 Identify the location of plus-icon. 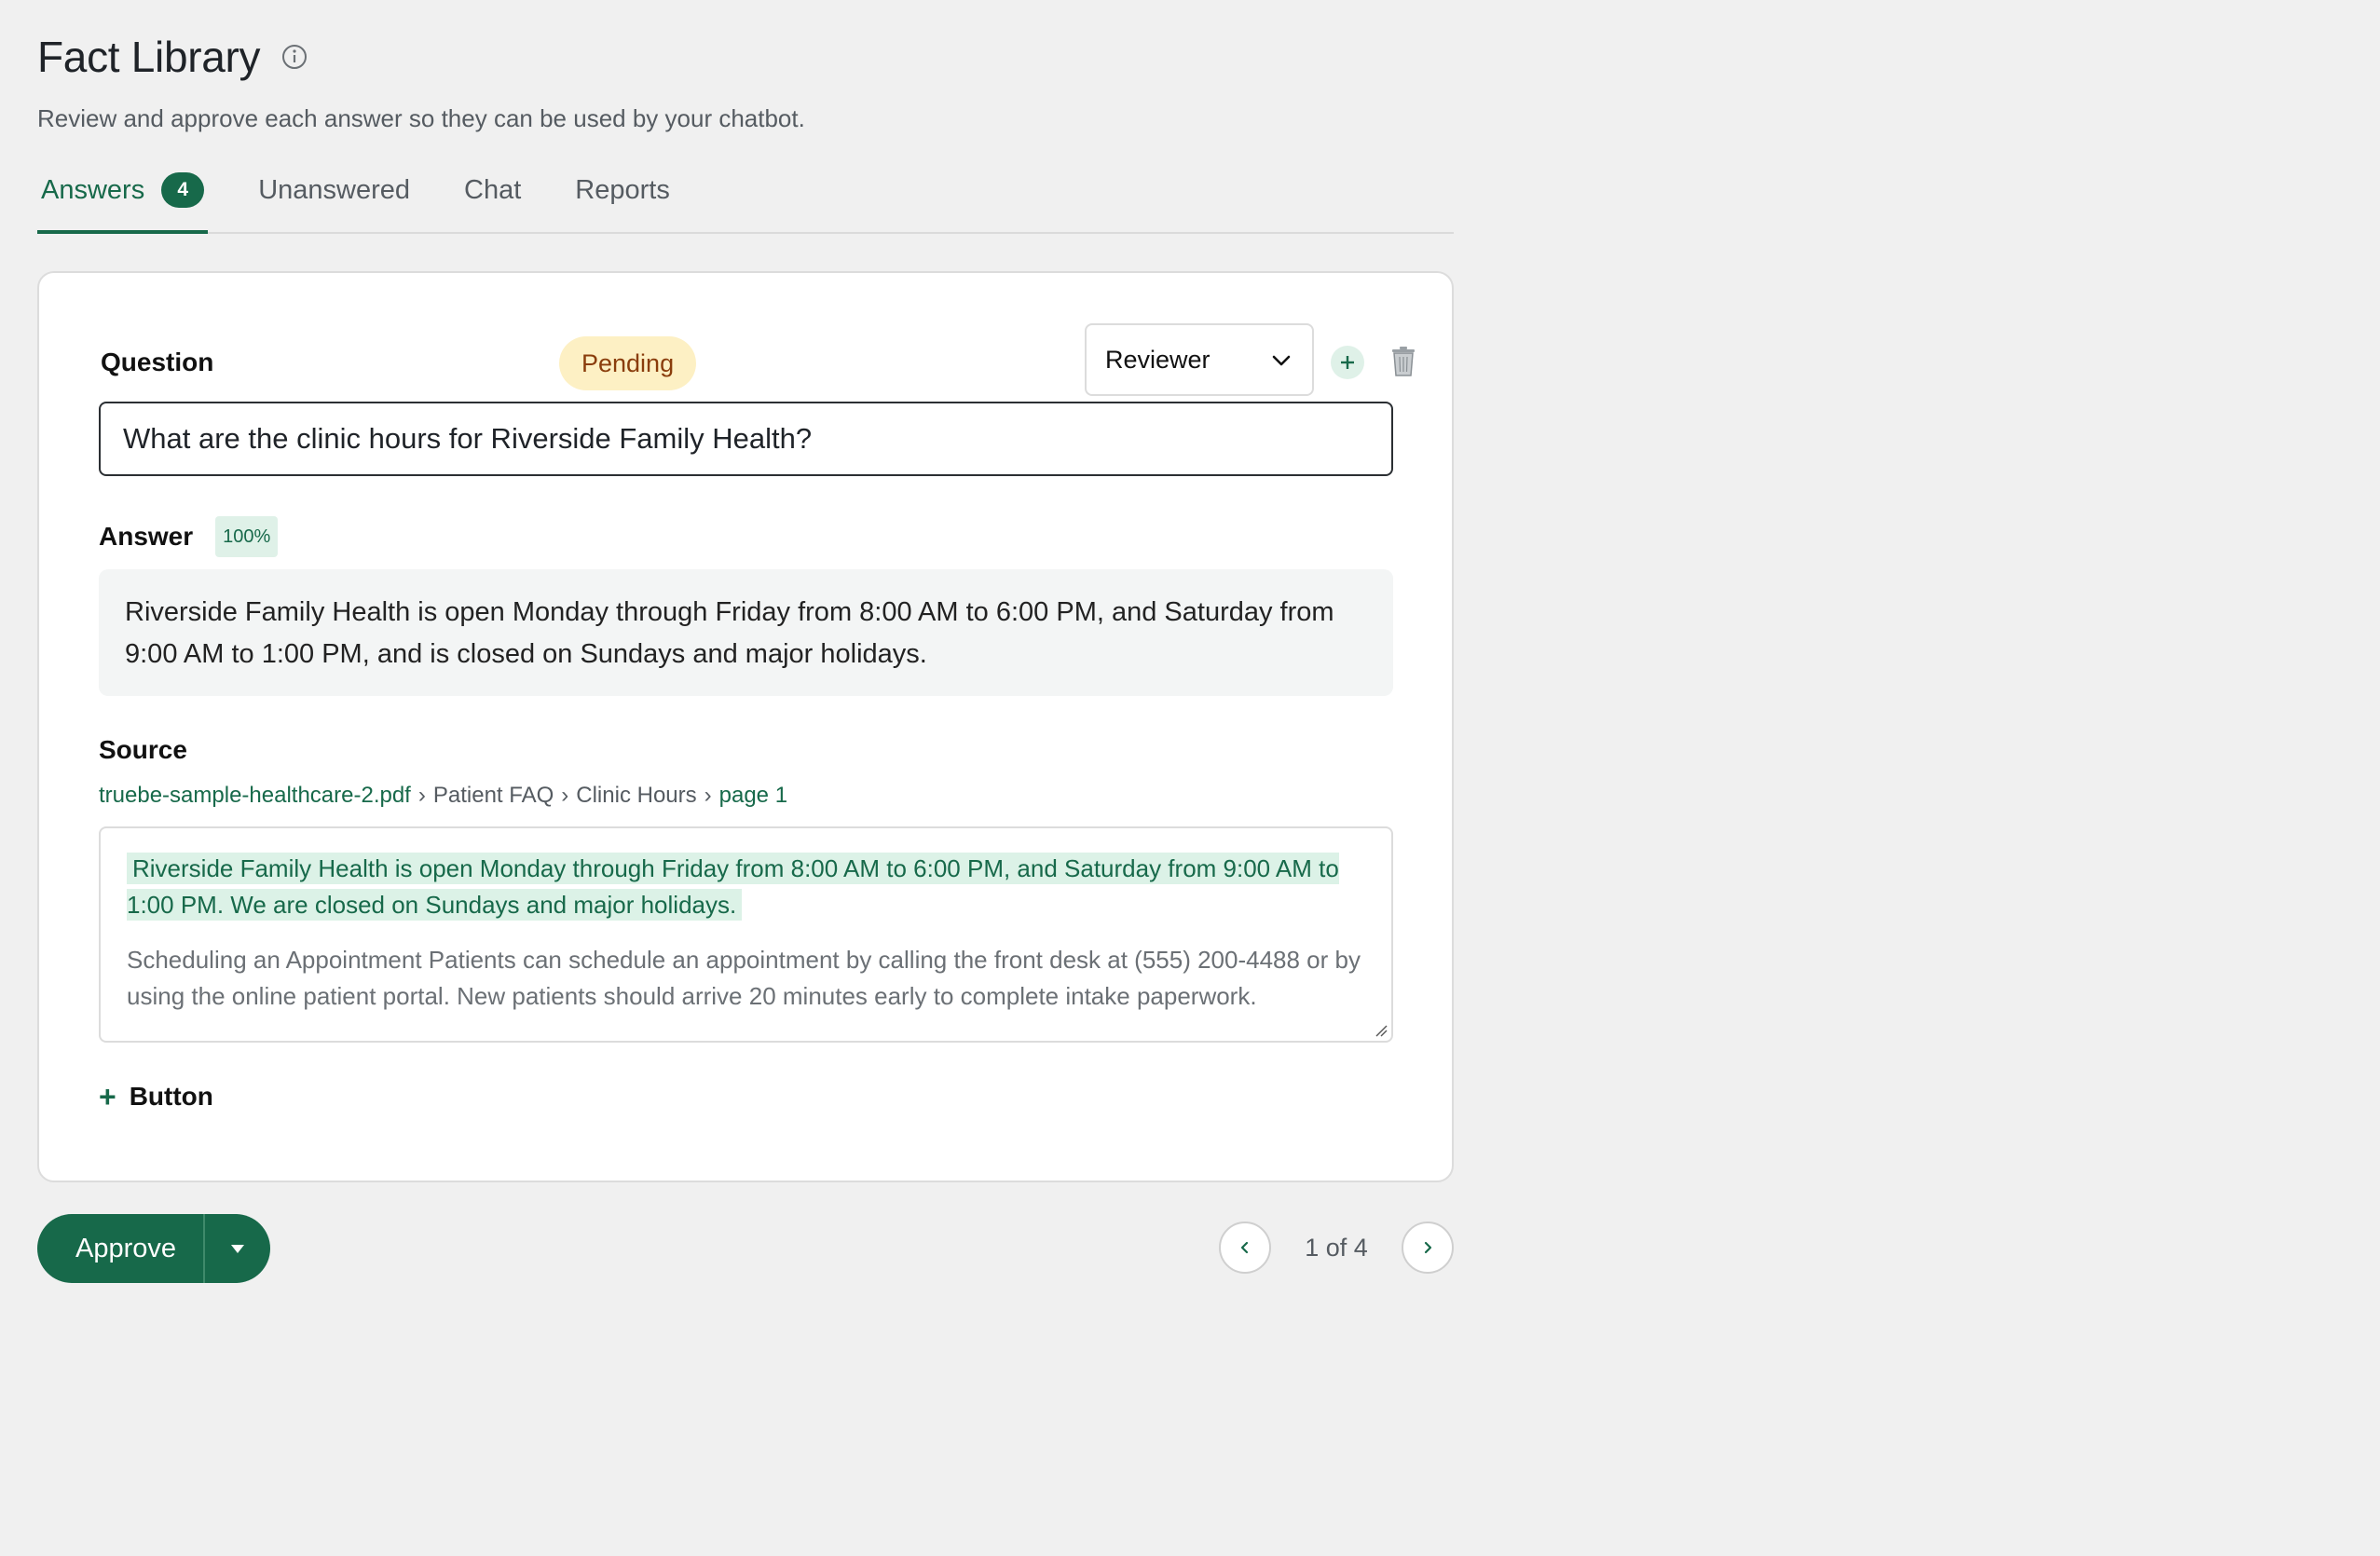
(1347, 362).